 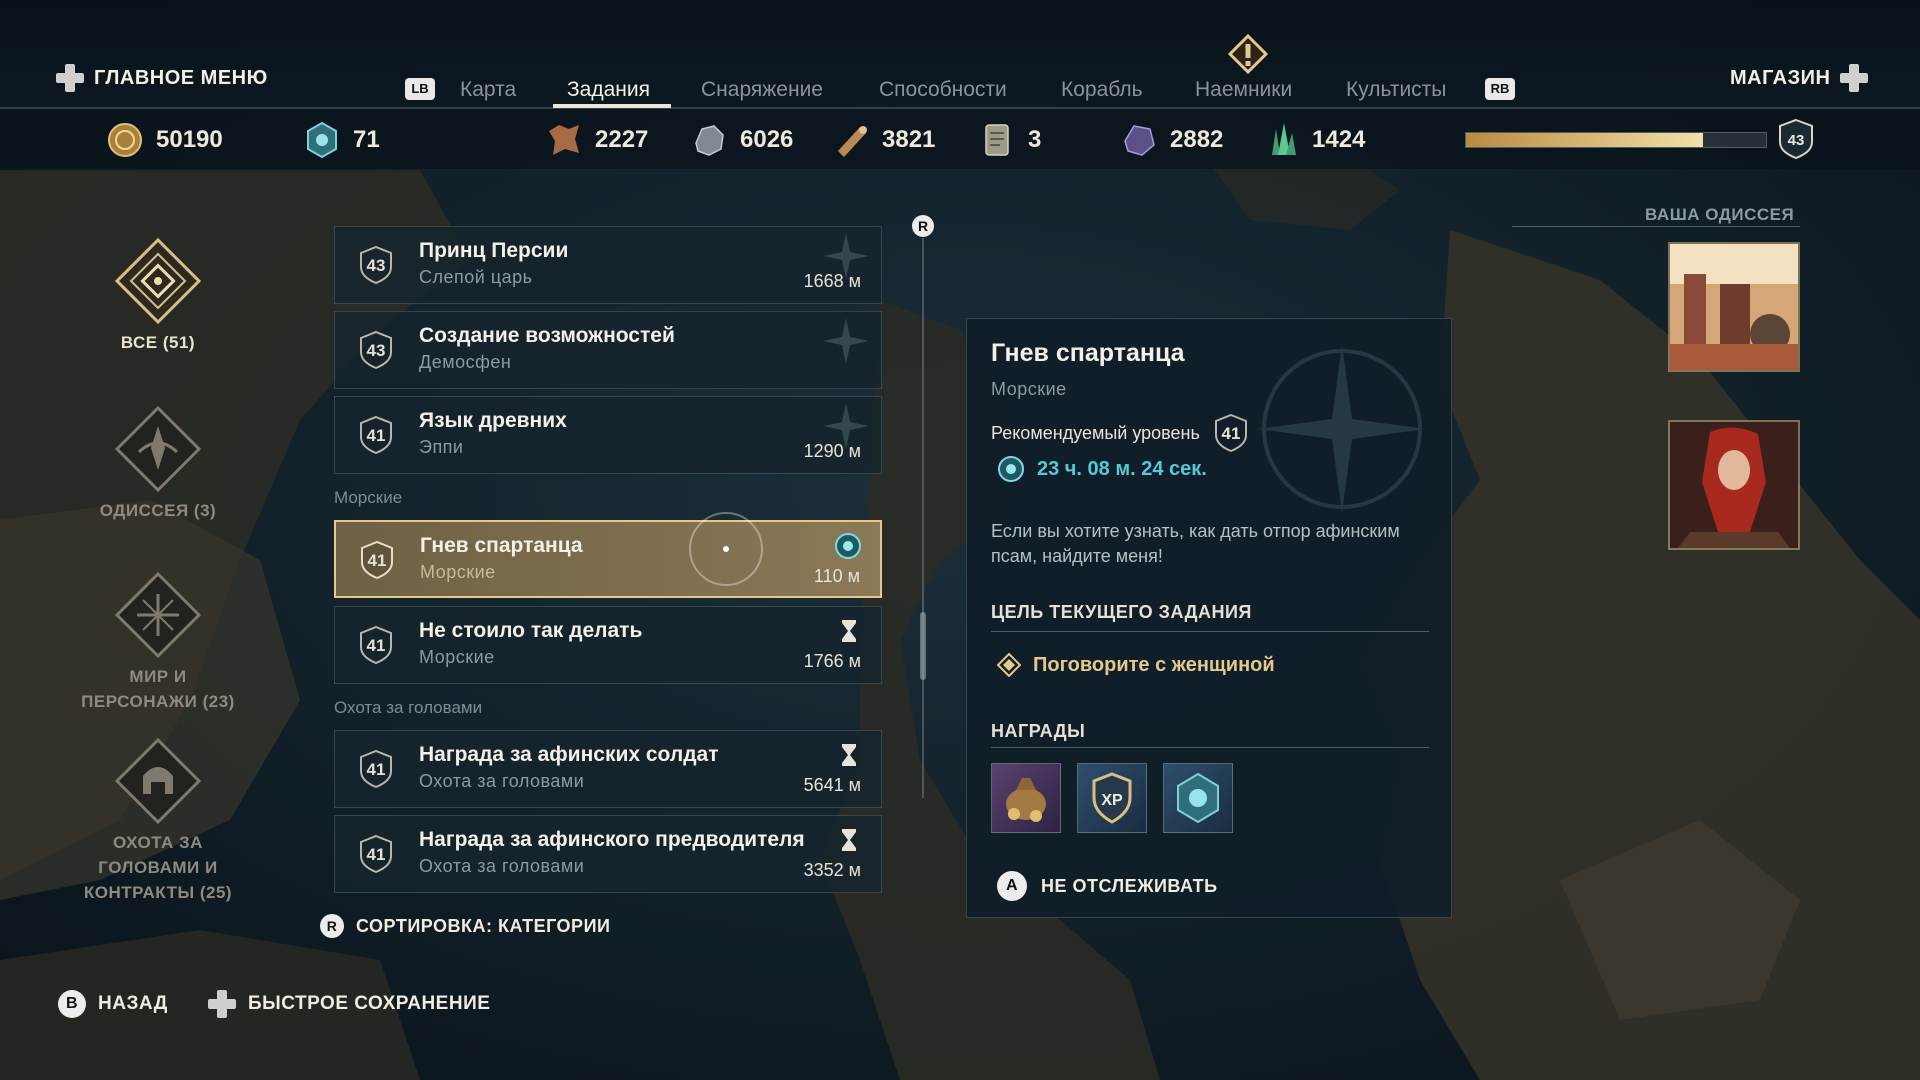 What do you see at coordinates (852, 141) in the screenshot?
I see `wood-log-icon` at bounding box center [852, 141].